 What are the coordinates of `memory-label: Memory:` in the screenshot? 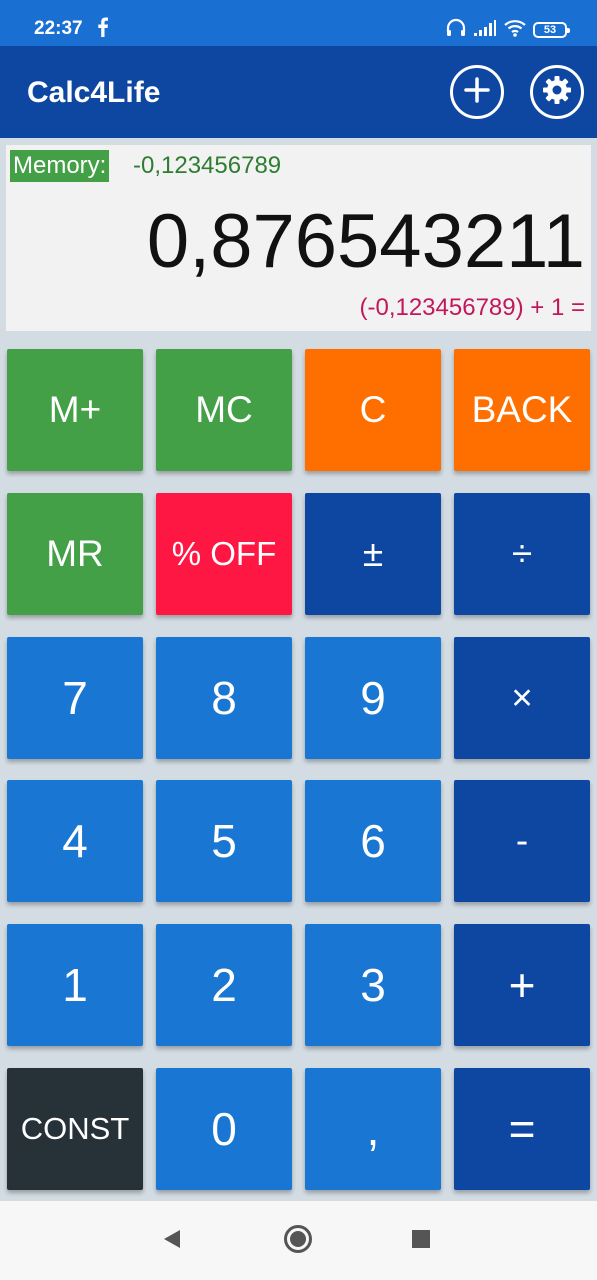 It's located at (60, 166).